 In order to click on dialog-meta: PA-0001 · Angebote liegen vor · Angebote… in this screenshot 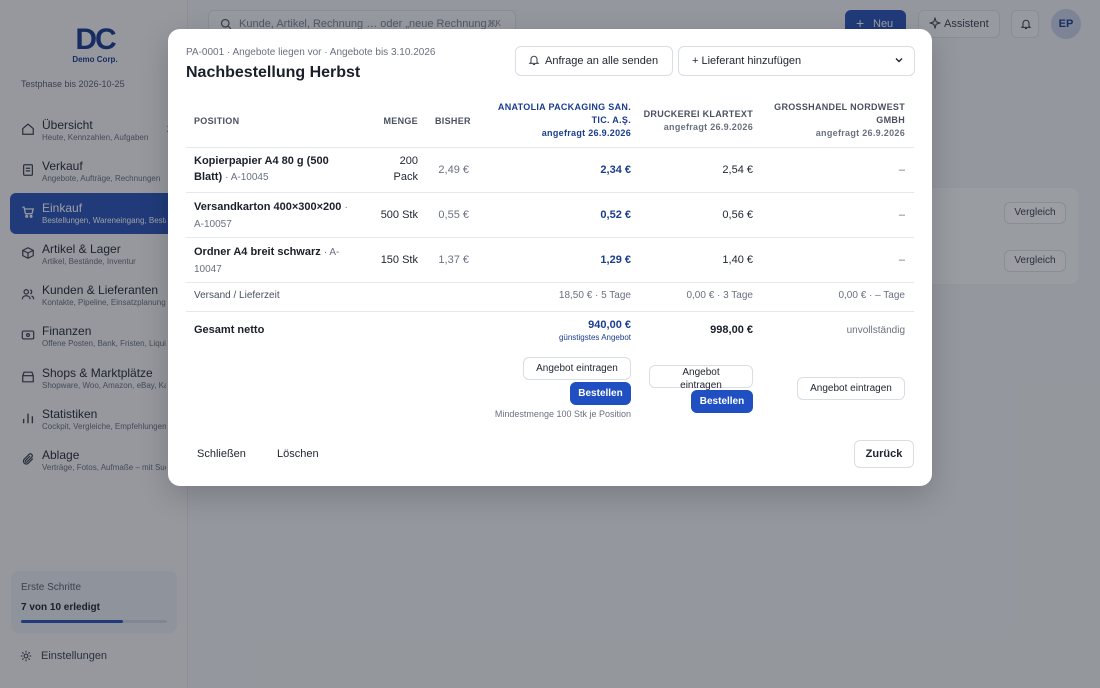, I will do `click(311, 52)`.